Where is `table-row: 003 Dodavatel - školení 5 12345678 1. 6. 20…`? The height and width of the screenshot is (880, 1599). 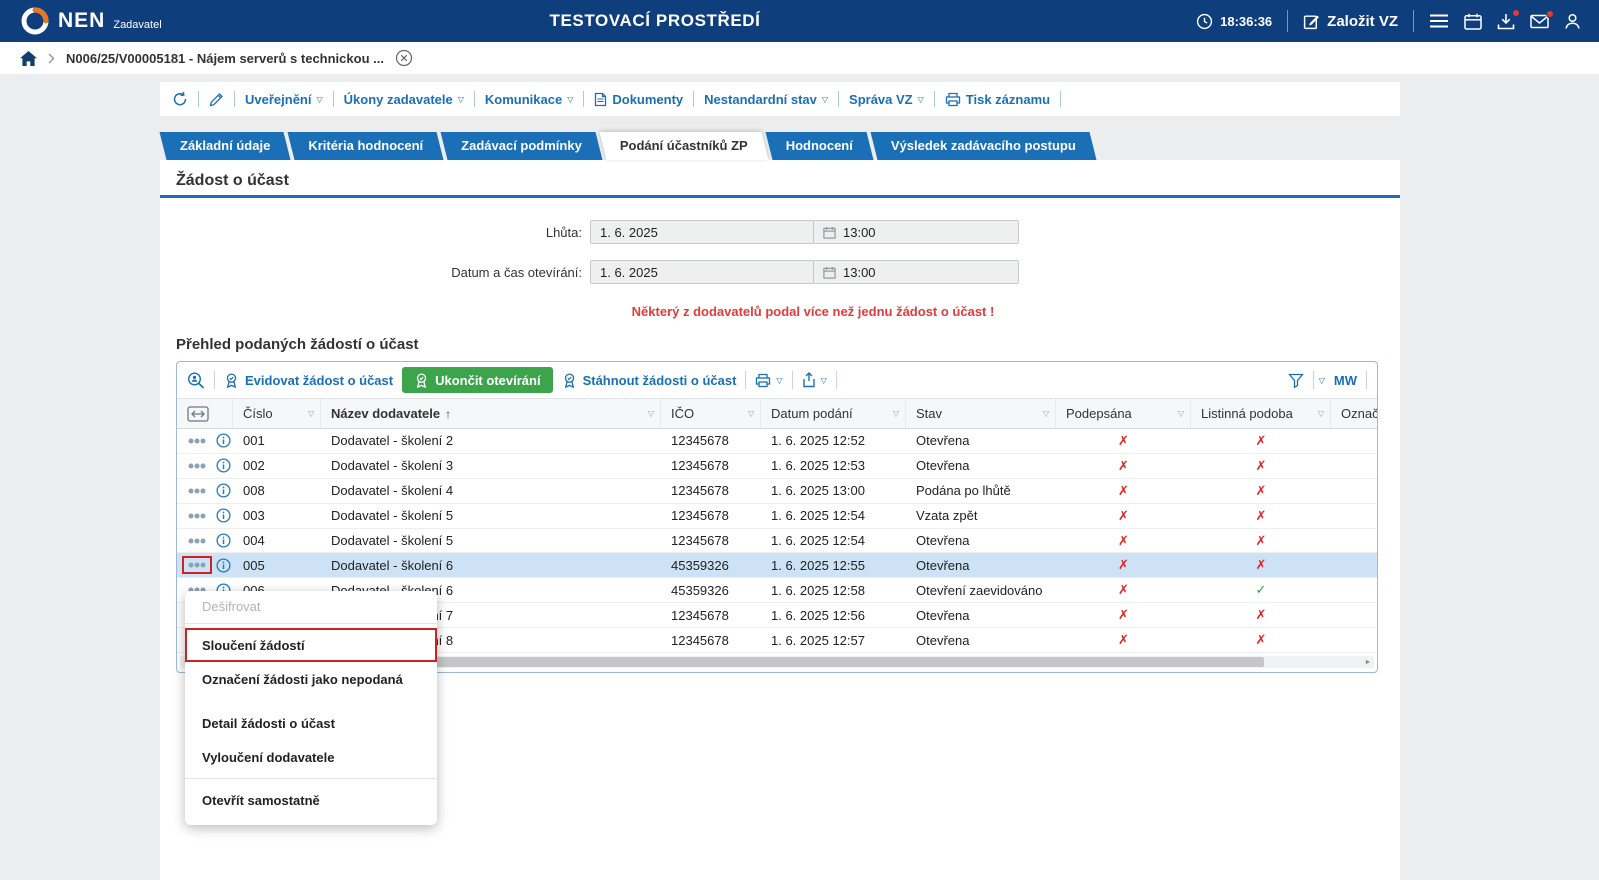 table-row: 003 Dodavatel - školení 5 12345678 1. 6. 20… is located at coordinates (777, 516).